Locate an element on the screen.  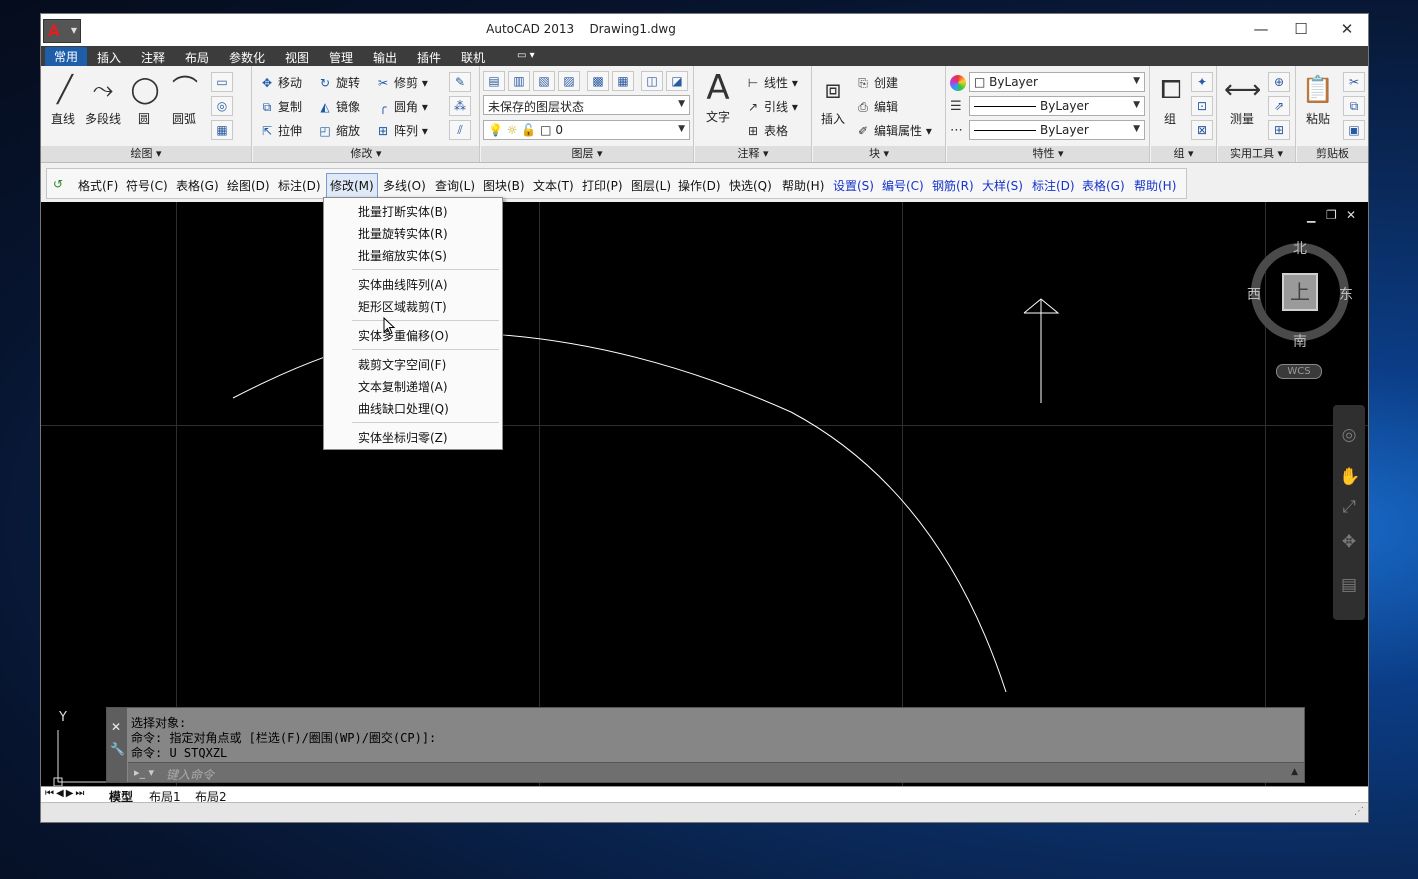
orbit-icon: ✥ is located at coordinates (1349, 542).